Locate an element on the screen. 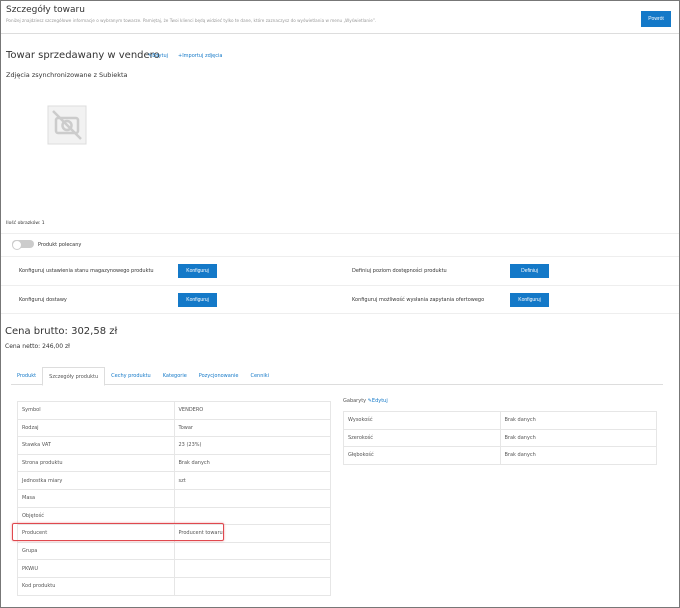  featured-toggle is located at coordinates (23, 245).